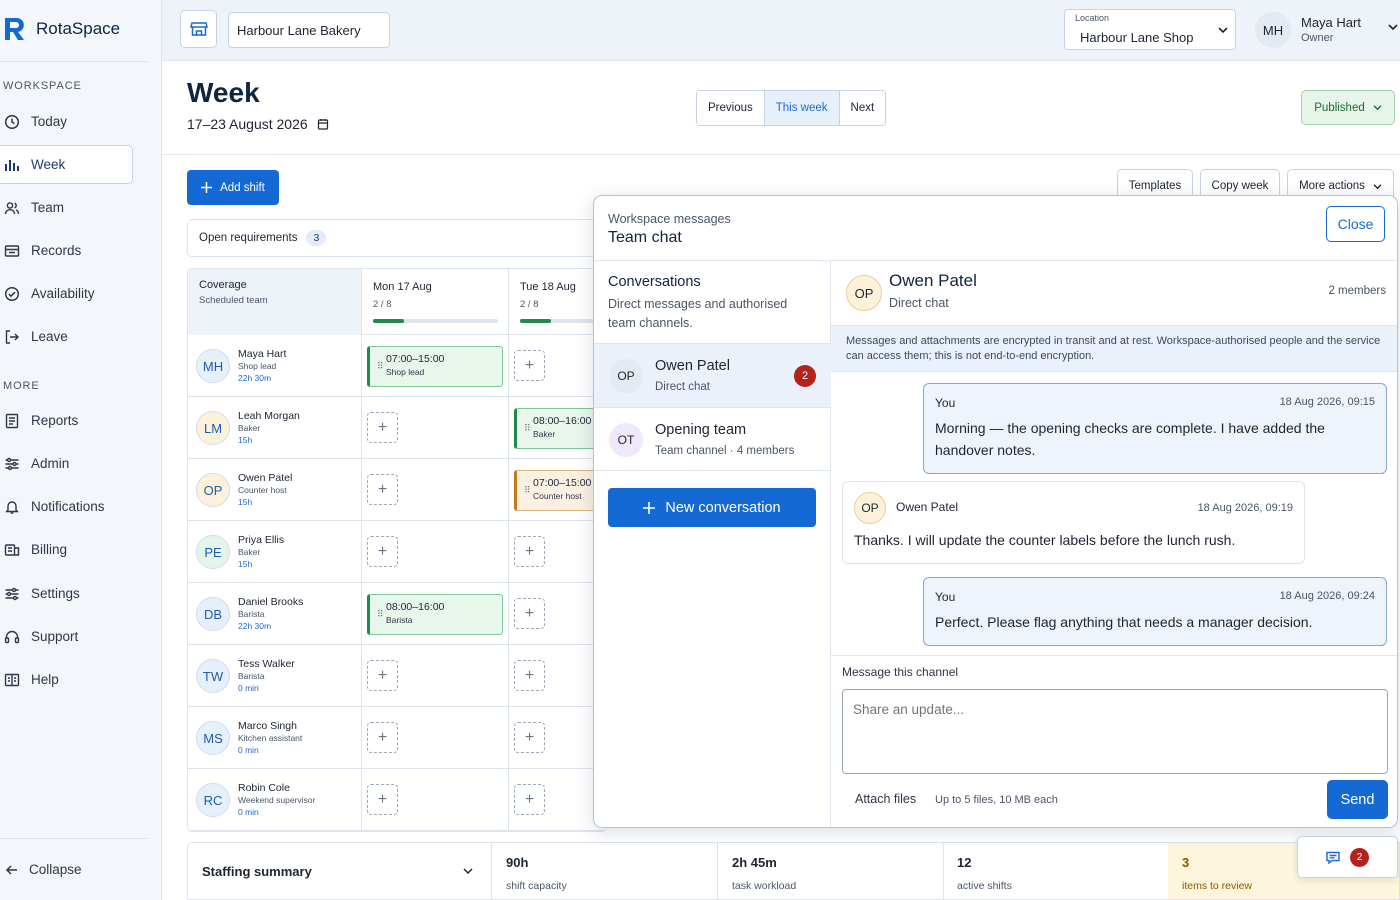  Describe the element at coordinates (270, 738) in the screenshot. I see `person-role: Kitchen assistant` at that location.